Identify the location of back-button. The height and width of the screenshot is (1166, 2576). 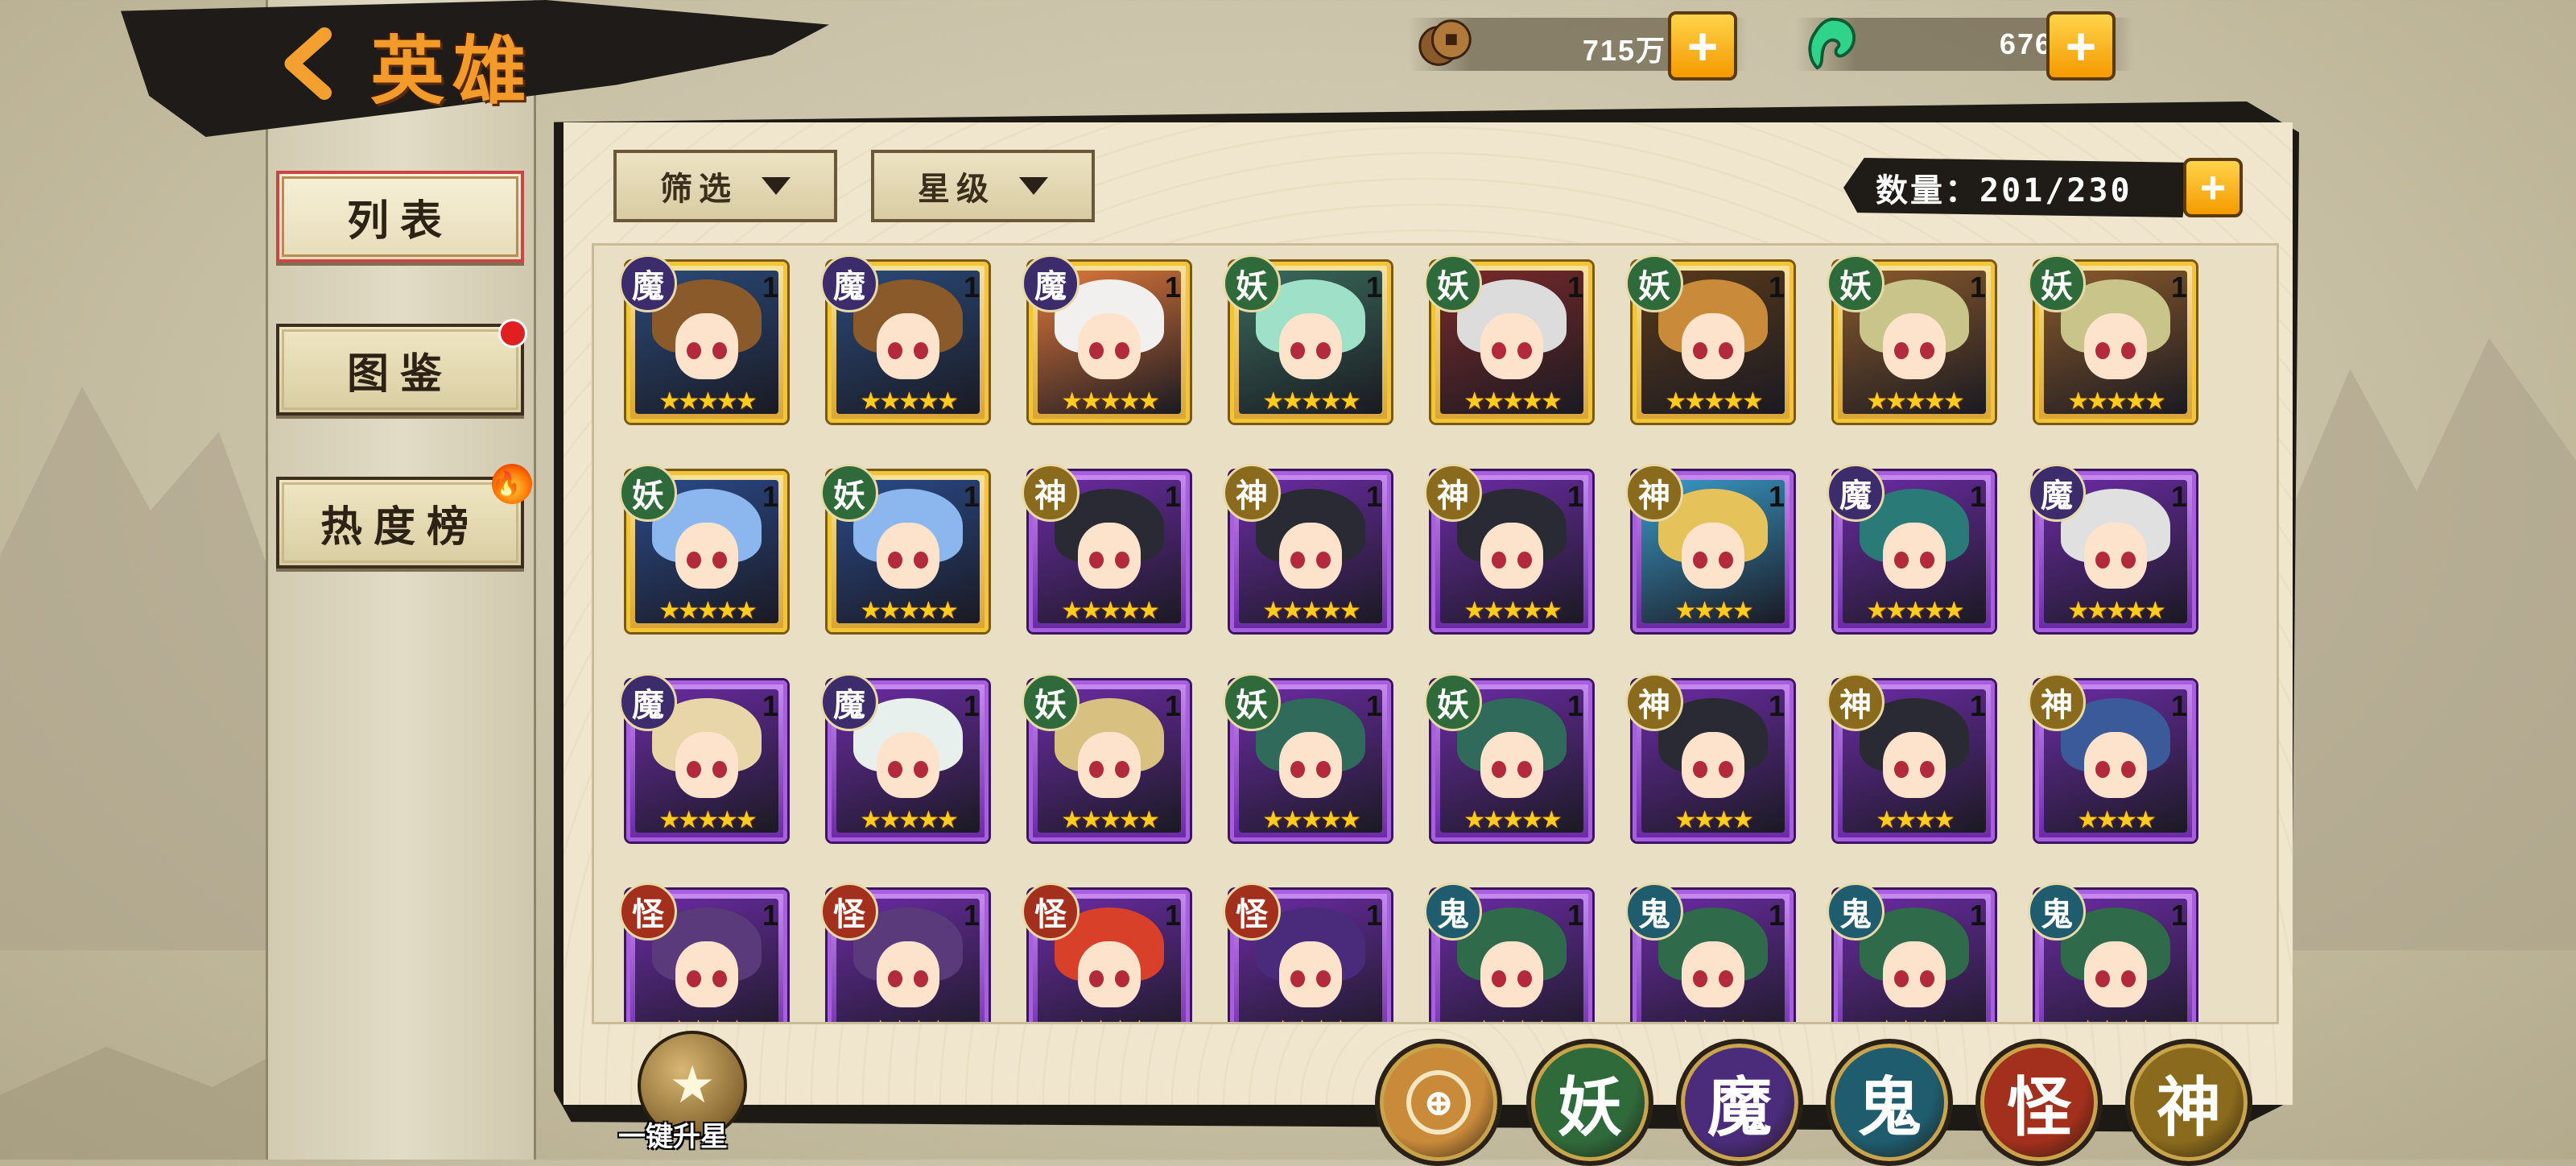
(310, 64).